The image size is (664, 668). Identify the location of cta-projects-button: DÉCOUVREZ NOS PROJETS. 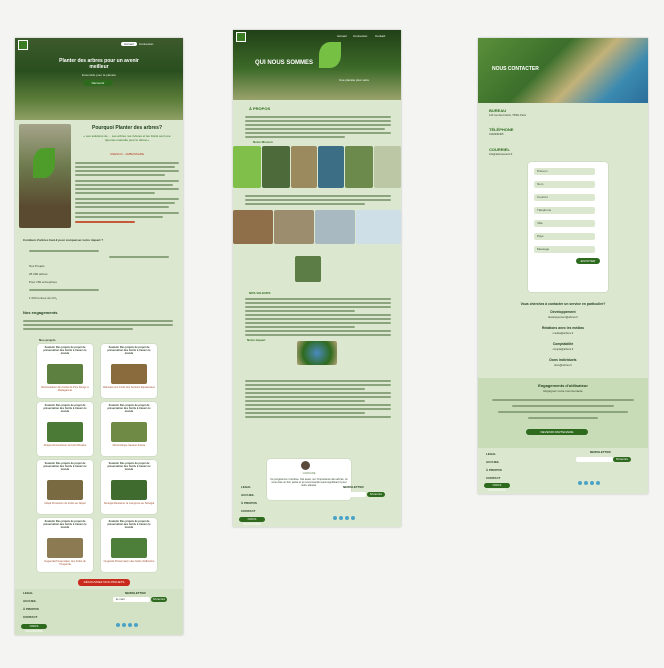
(104, 582).